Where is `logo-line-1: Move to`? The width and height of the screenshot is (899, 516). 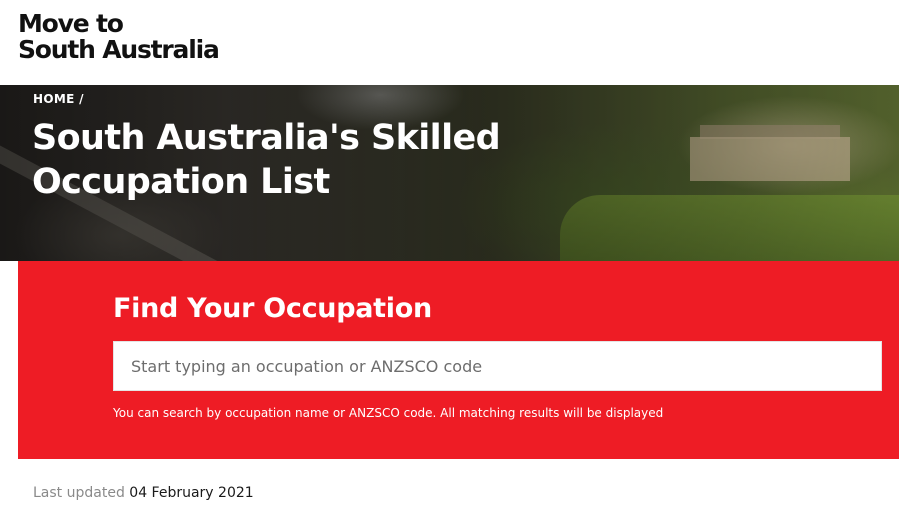 logo-line-1: Move to is located at coordinates (71, 23).